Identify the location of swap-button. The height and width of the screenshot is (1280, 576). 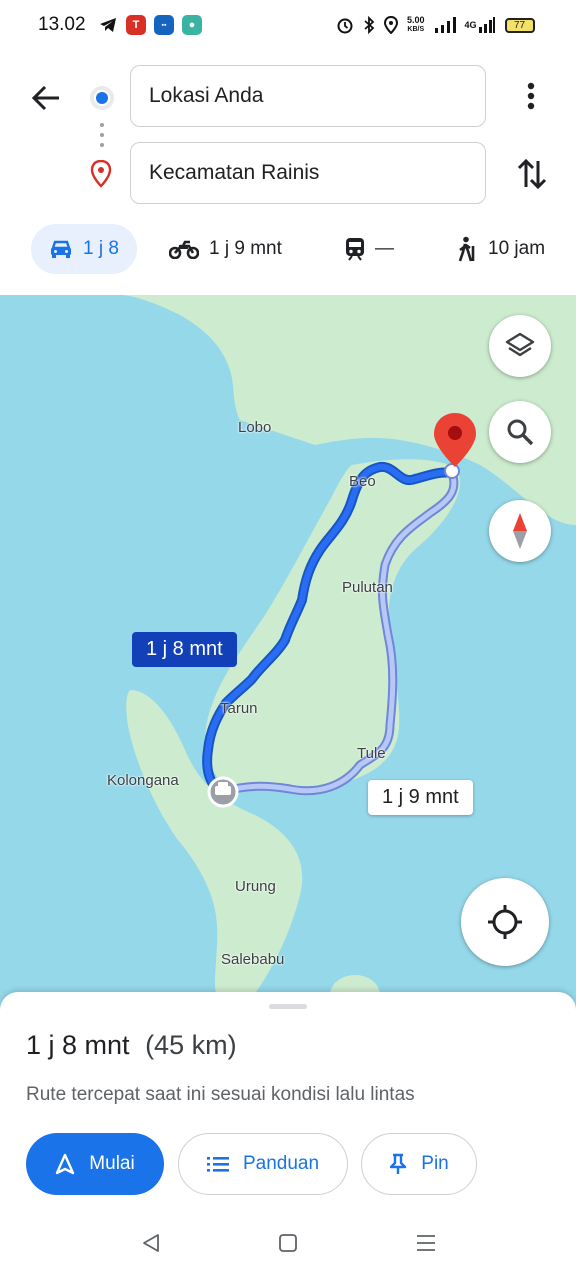
(532, 174).